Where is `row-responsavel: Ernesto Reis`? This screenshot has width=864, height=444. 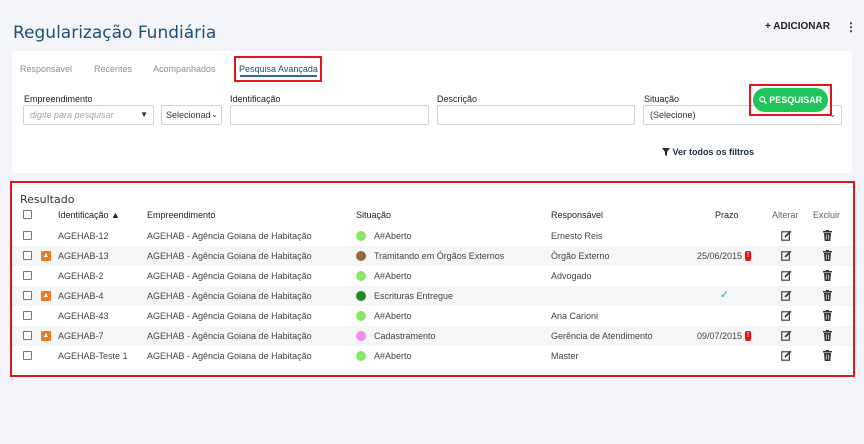
row-responsavel: Ernesto Reis is located at coordinates (577, 236).